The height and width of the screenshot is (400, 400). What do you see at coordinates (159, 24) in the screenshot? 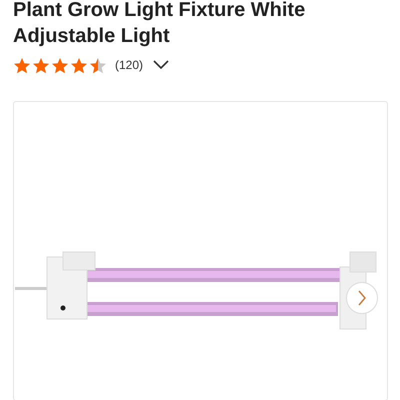
I see `product-title: Plant Grow Light Fixture White Adjustable Light` at bounding box center [159, 24].